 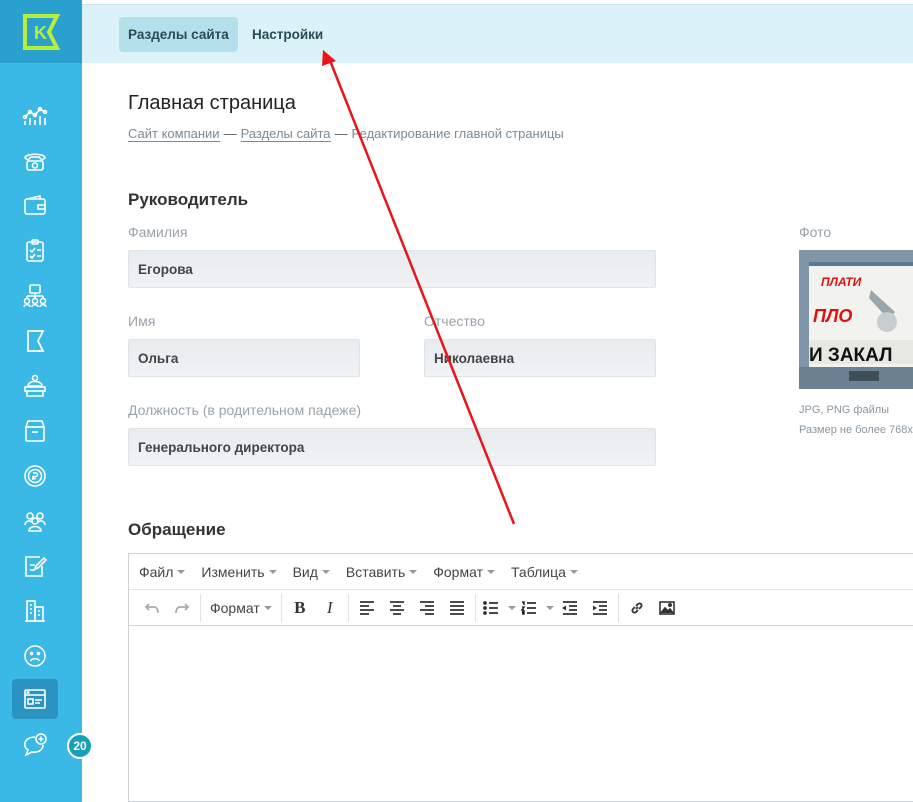 What do you see at coordinates (162, 572) in the screenshot?
I see `menu-file: Файл` at bounding box center [162, 572].